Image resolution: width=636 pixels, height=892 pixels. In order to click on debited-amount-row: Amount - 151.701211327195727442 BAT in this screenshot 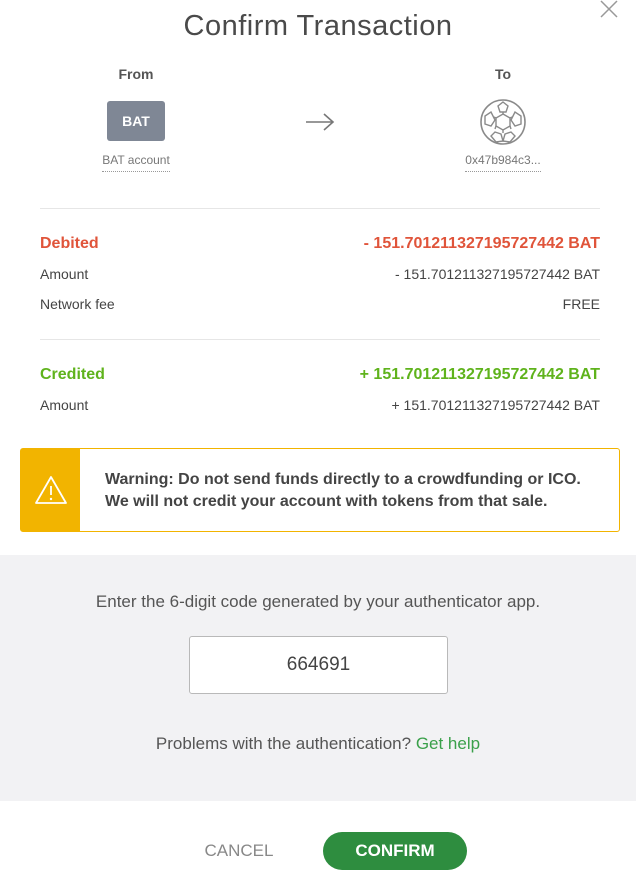, I will do `click(320, 274)`.